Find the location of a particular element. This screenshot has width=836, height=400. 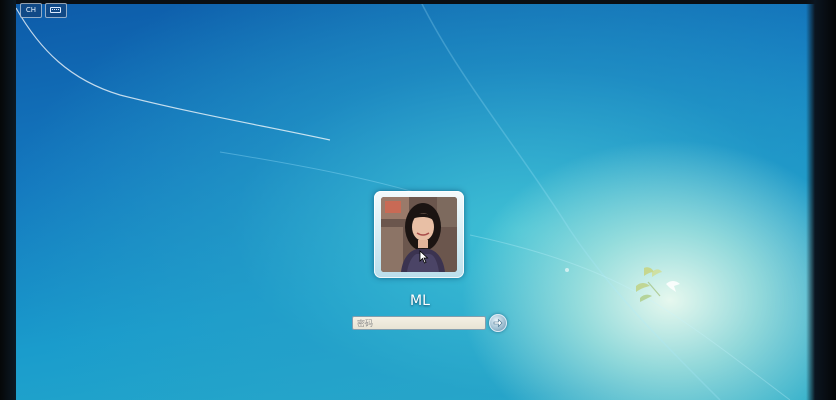

password-input is located at coordinates (419, 323).